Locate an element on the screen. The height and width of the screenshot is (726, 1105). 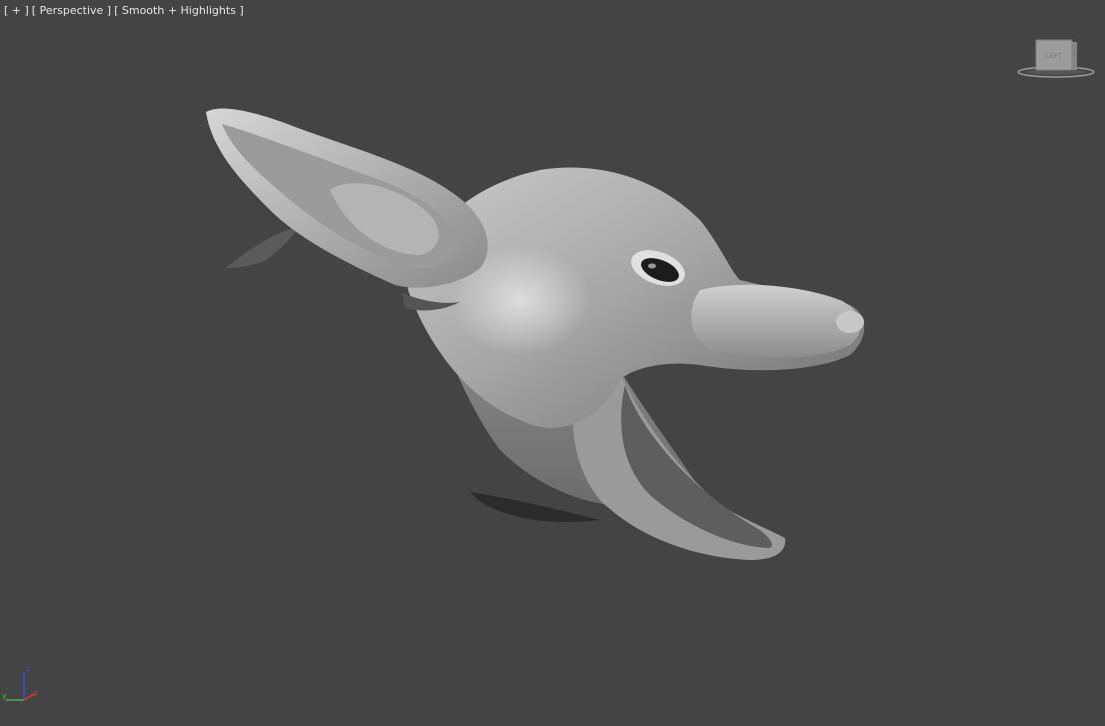
viewcube-side-label: F is located at coordinates (1075, 56).